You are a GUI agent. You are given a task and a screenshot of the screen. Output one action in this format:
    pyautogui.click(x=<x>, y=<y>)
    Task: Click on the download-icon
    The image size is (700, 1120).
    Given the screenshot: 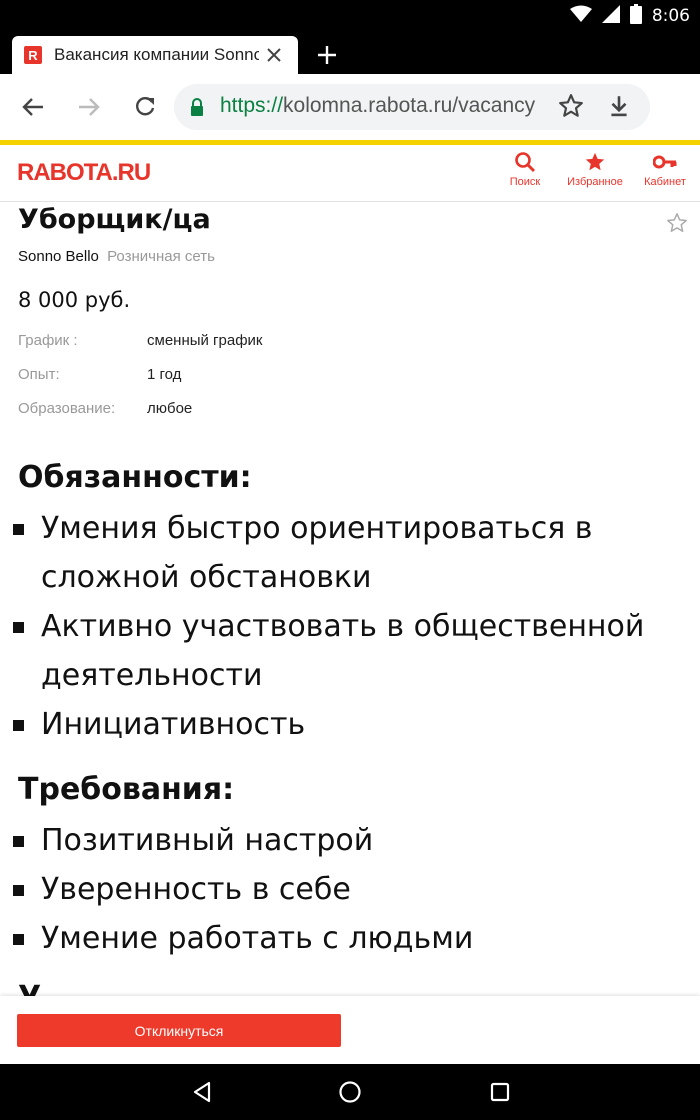 What is the action you would take?
    pyautogui.click(x=619, y=108)
    